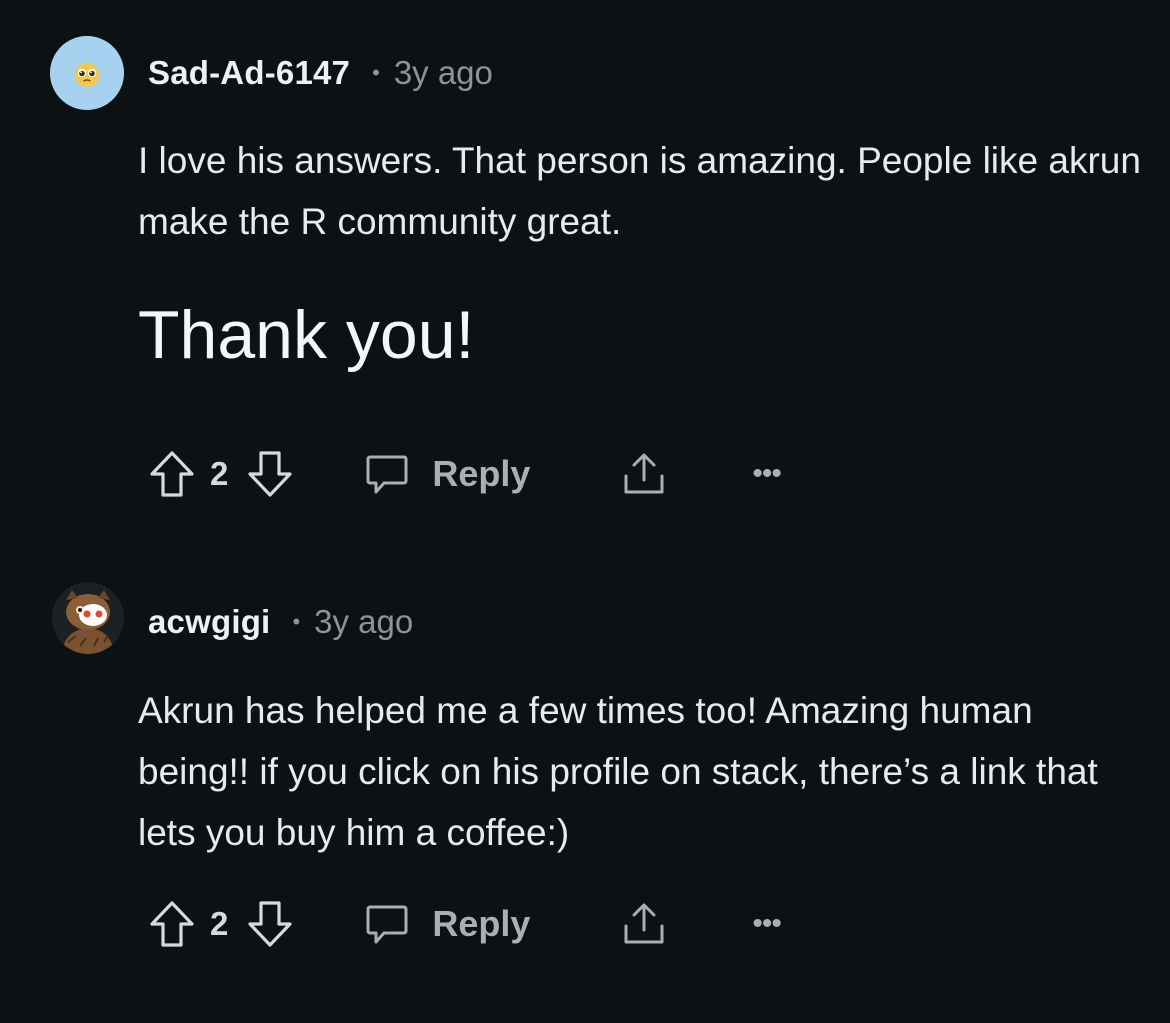  I want to click on pleading-face-icon, so click(87, 73).